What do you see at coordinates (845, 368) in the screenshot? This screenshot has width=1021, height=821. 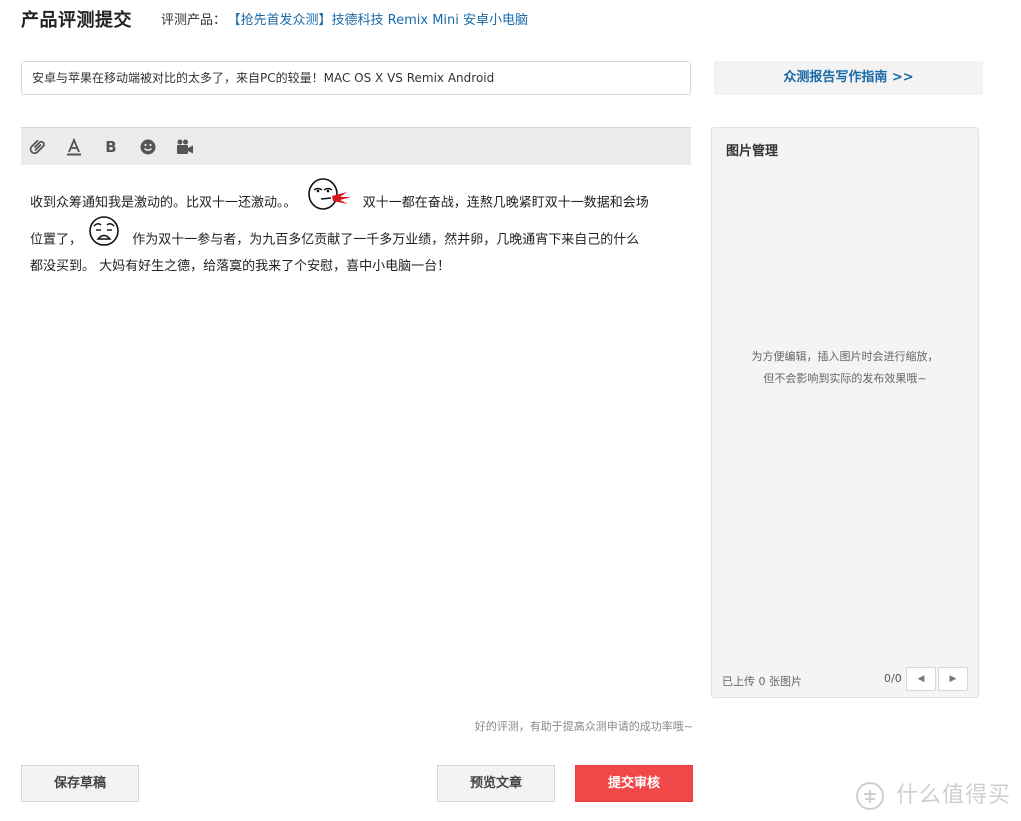 I see `image-manager-hint: 为方便编辑，插入图片时会进行缩放， 但不会影响到实际的发布效果哦~` at bounding box center [845, 368].